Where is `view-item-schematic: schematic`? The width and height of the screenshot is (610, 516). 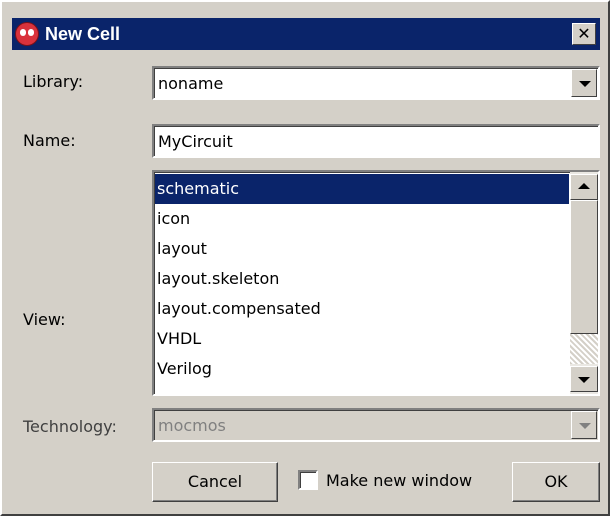 view-item-schematic: schematic is located at coordinates (362, 189).